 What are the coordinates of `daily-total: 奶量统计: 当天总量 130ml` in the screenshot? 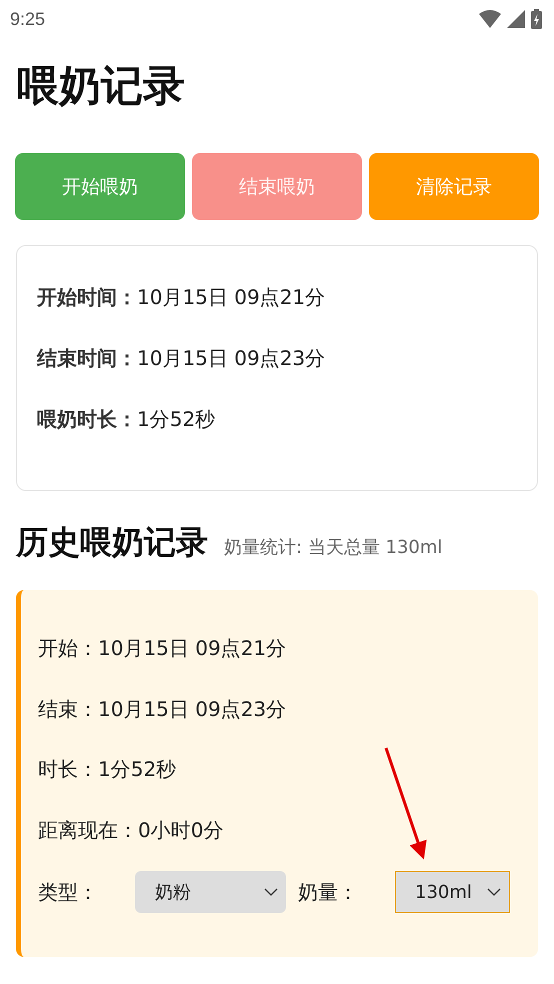 It's located at (333, 547).